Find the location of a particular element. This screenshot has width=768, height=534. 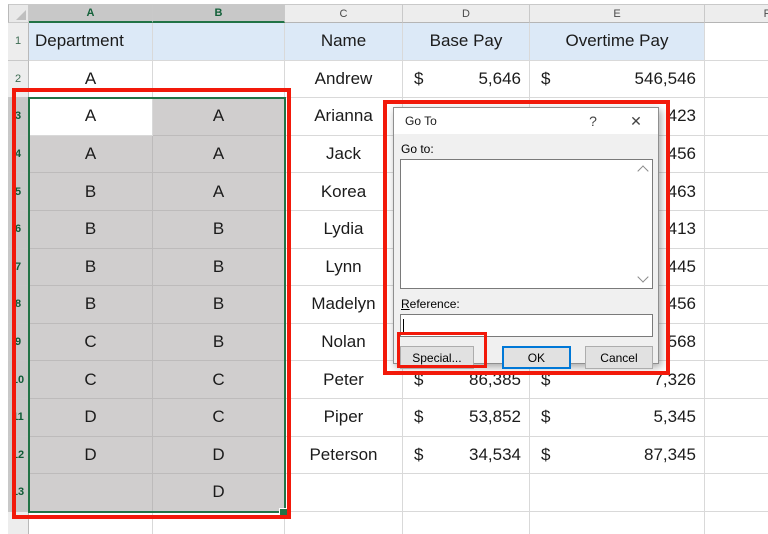

column-header-C: C is located at coordinates (344, 13).